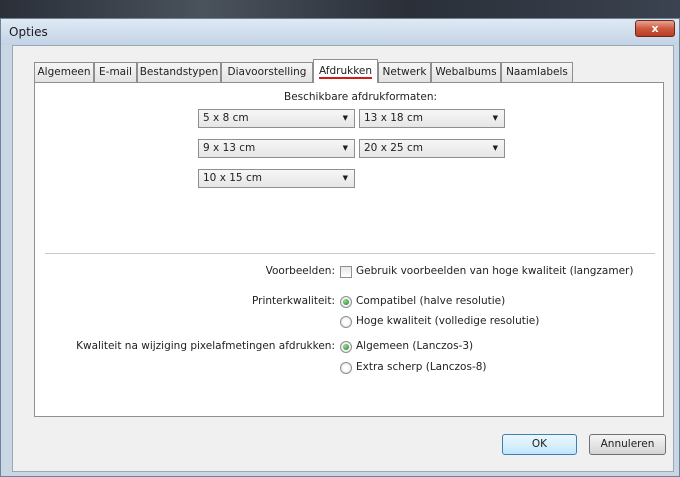 The image size is (680, 477). Describe the element at coordinates (276, 178) in the screenshot. I see `format-select-5: 10 x 15 cm ▼` at that location.